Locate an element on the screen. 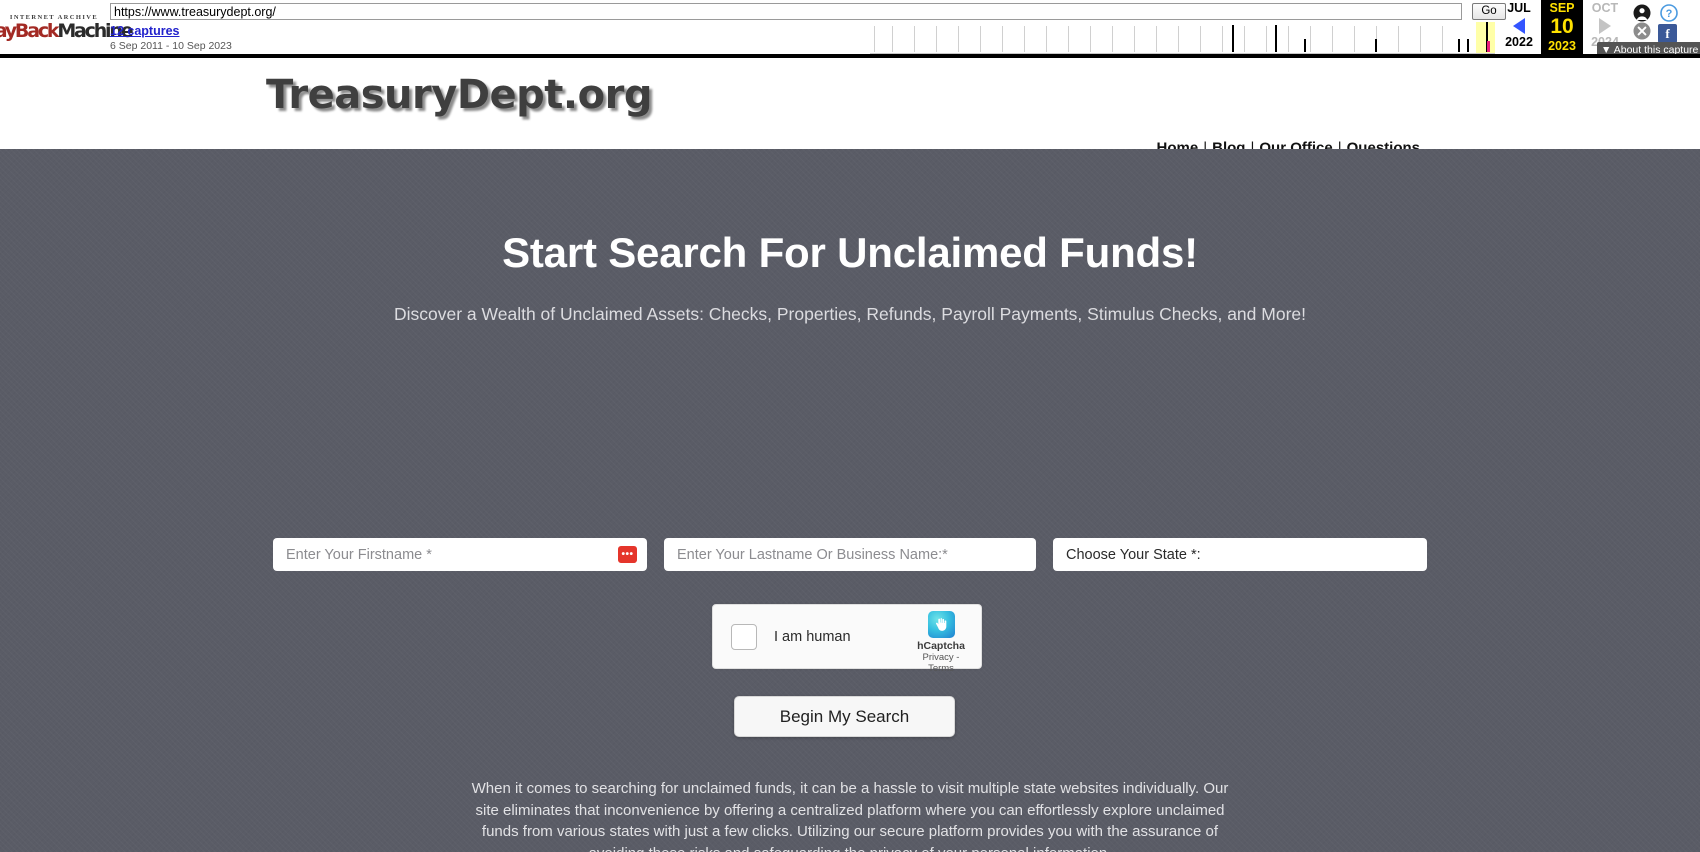 Image resolution: width=1700 pixels, height=852 pixels. hcaptcha-widget: I am human hCaptcha Privacy - Terms is located at coordinates (847, 639).